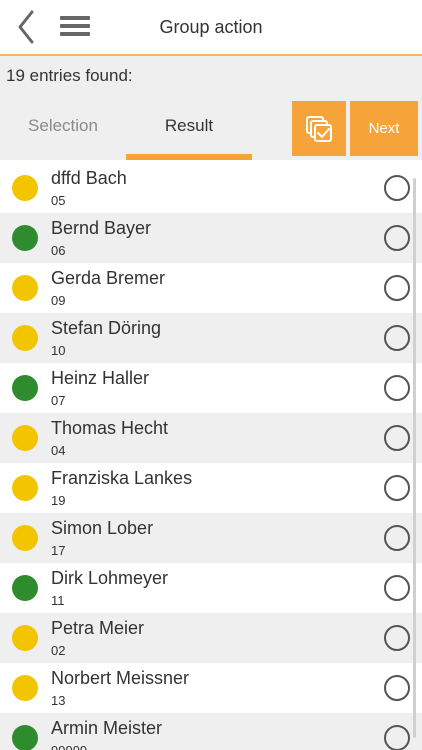 The height and width of the screenshot is (750, 422). I want to click on list-item: Franziska Lankes 19, so click(211, 488).